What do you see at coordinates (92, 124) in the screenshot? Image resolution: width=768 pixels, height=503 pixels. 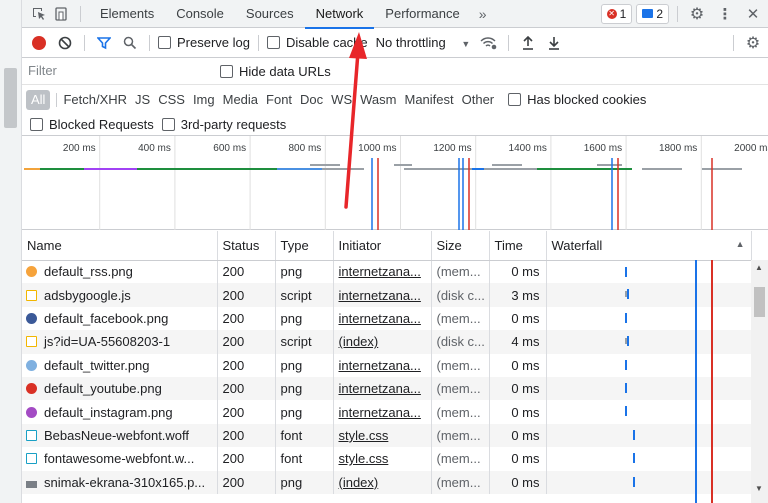 I see `blocked-requests-checkbox: Blocked Requests` at bounding box center [92, 124].